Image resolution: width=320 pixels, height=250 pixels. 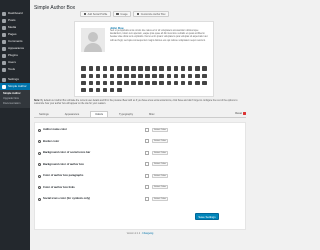 I want to click on snapchat-icon, so click(x=134, y=83).